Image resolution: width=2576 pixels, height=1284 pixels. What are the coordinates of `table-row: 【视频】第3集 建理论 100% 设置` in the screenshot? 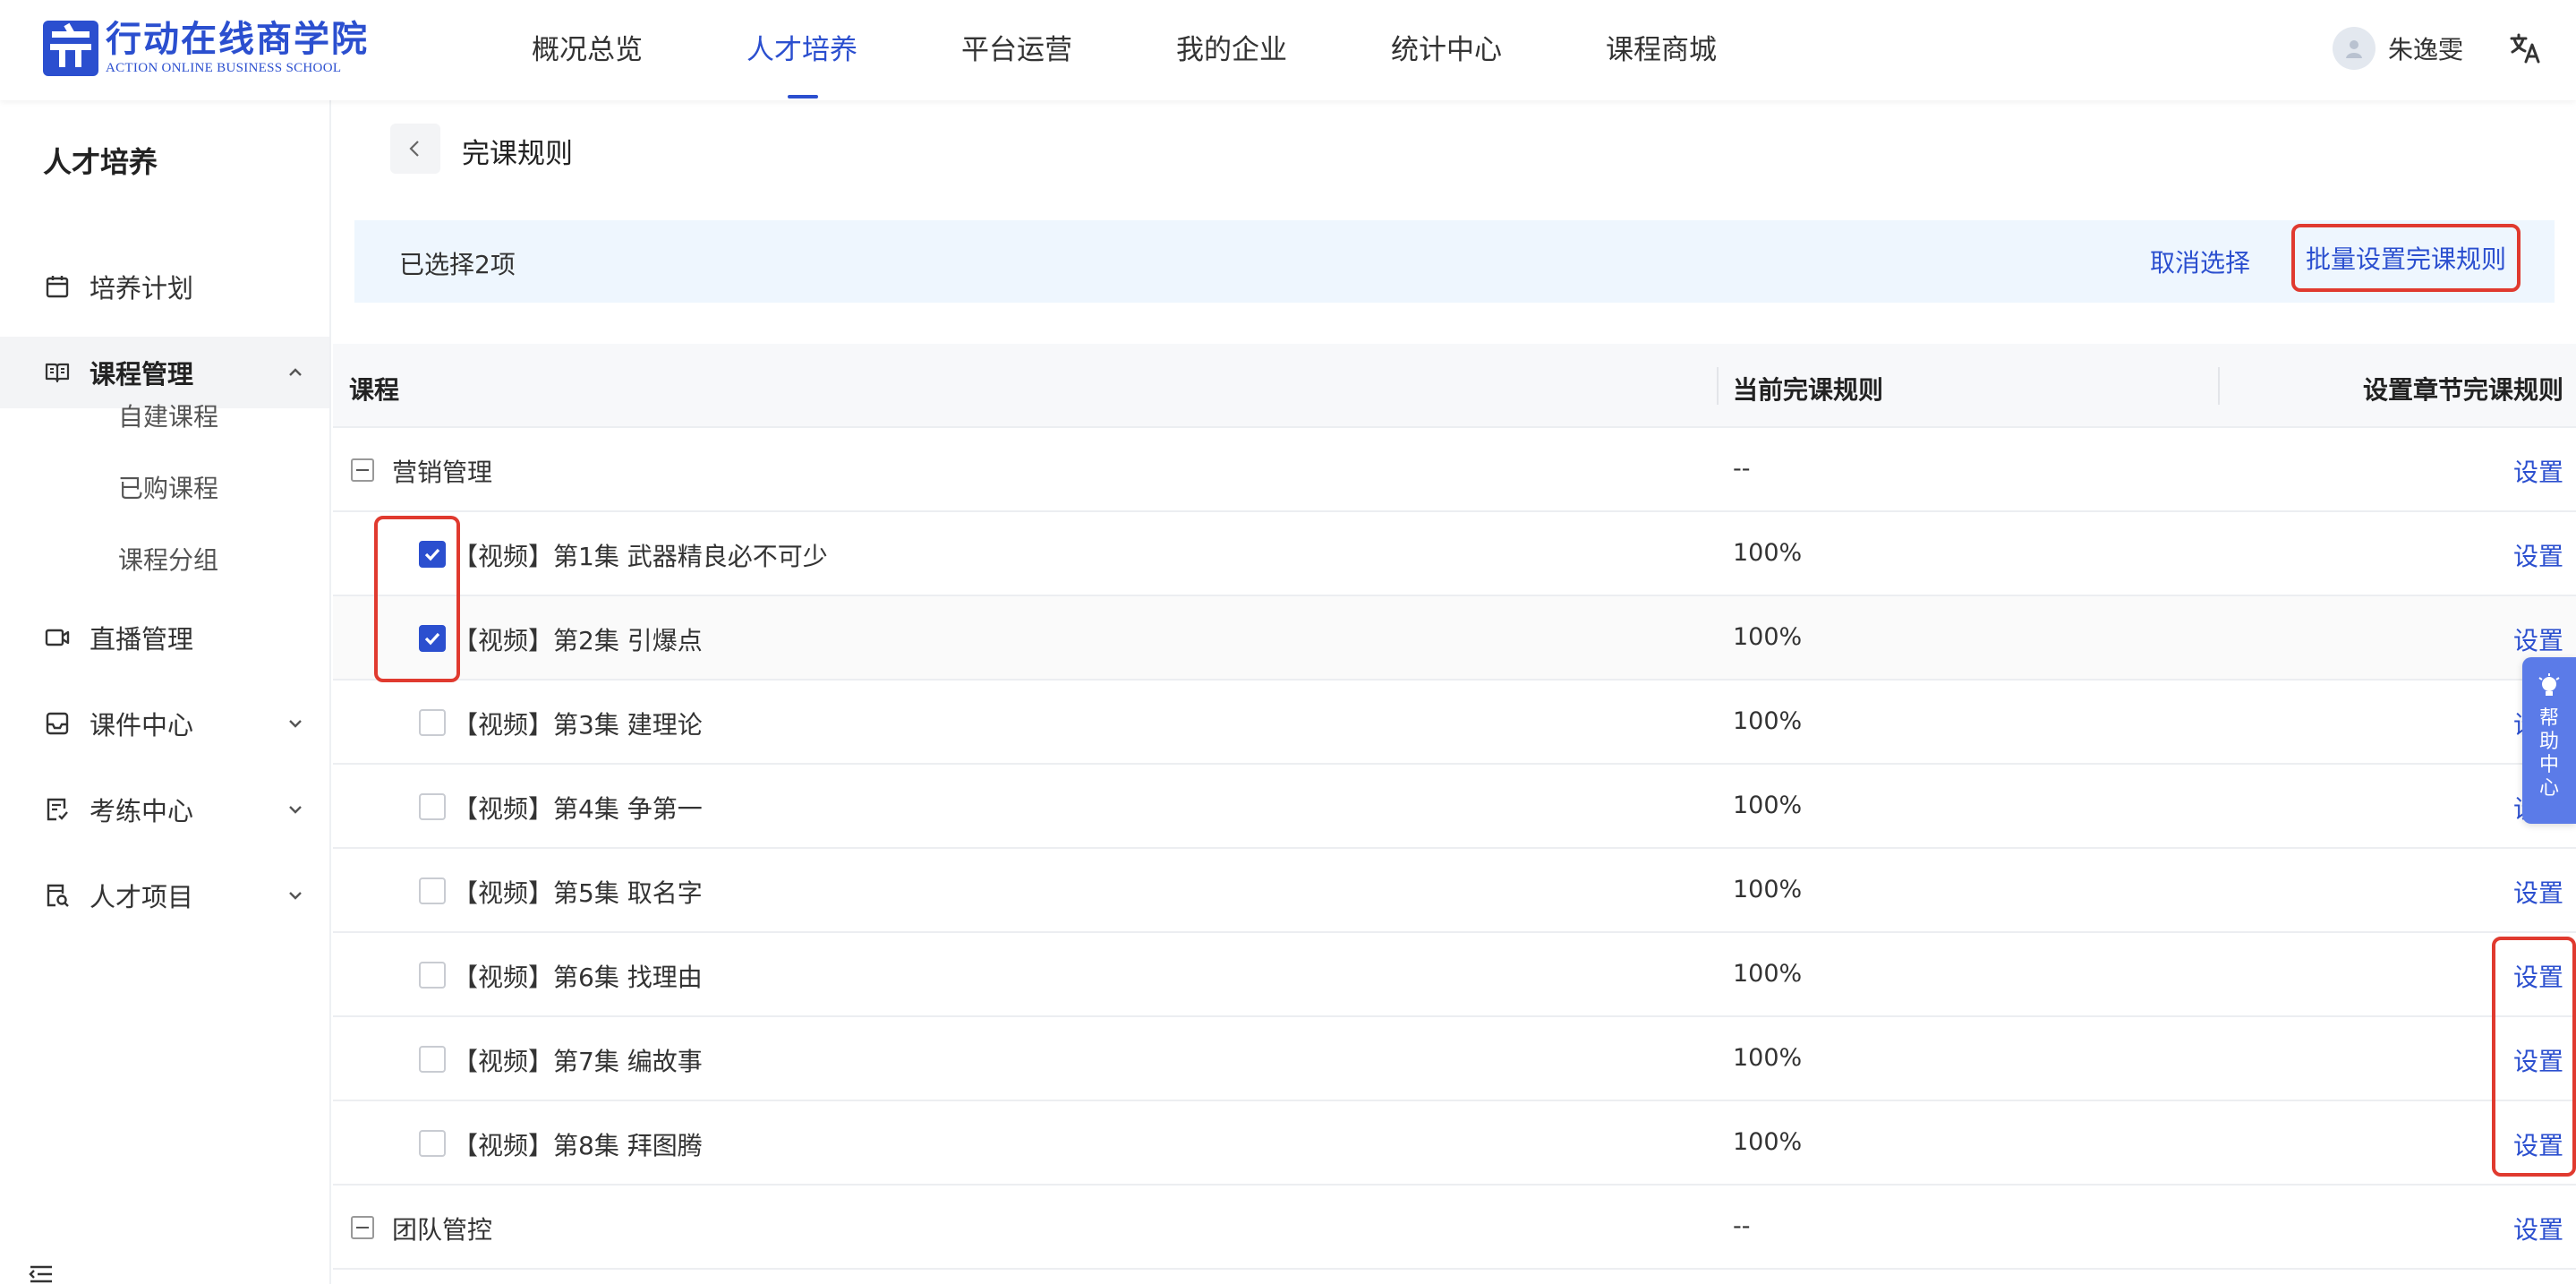 It's located at (1454, 723).